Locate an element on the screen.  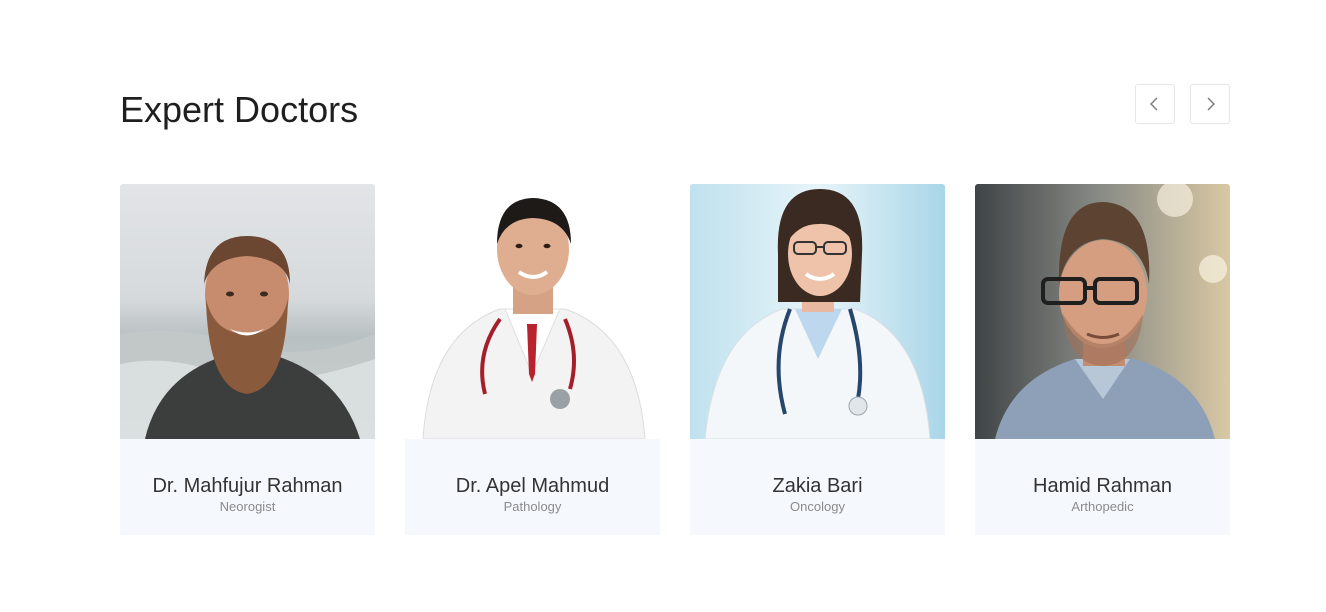
doctor-info: Dr. Apel Mahmud Pathology is located at coordinates (532, 487).